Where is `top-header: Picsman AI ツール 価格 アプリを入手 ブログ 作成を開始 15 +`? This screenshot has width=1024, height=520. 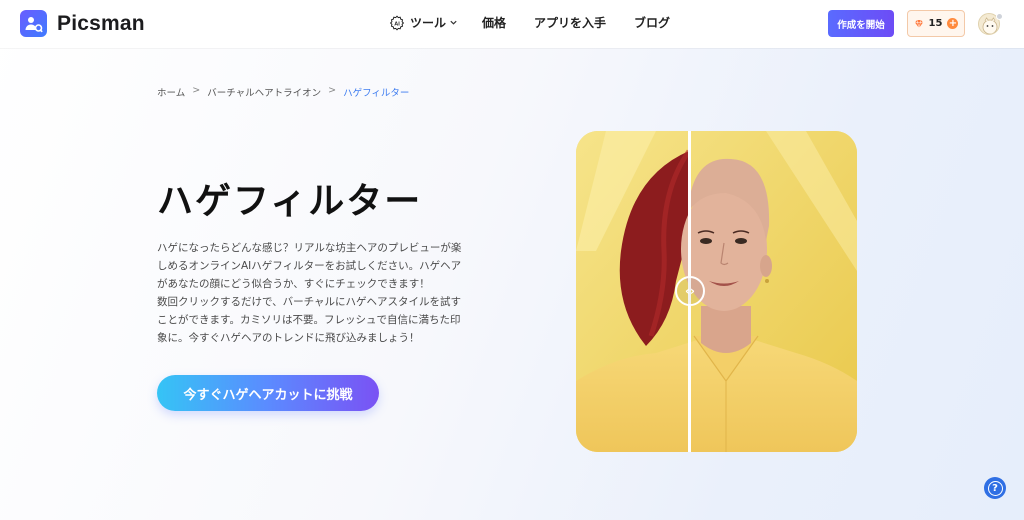
top-header: Picsman AI ツール 価格 アプリを入手 ブログ 作成を開始 15 + is located at coordinates (512, 24).